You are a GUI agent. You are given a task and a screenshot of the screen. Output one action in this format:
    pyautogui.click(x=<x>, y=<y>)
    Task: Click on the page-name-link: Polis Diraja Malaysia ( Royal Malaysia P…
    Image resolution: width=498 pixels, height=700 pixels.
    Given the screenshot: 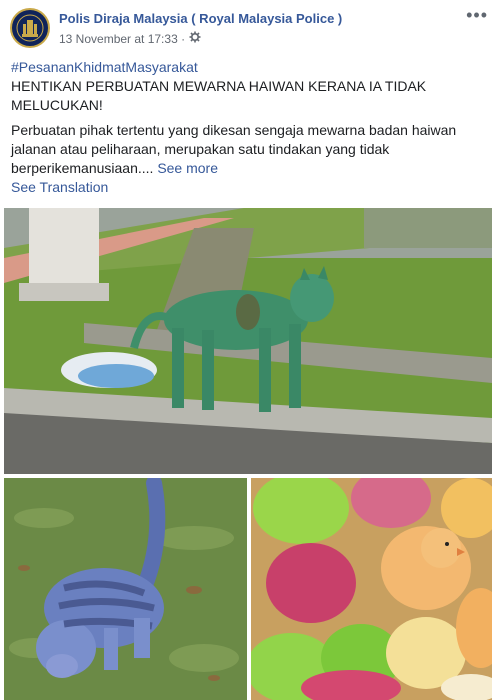 What is the action you would take?
    pyautogui.click(x=200, y=18)
    